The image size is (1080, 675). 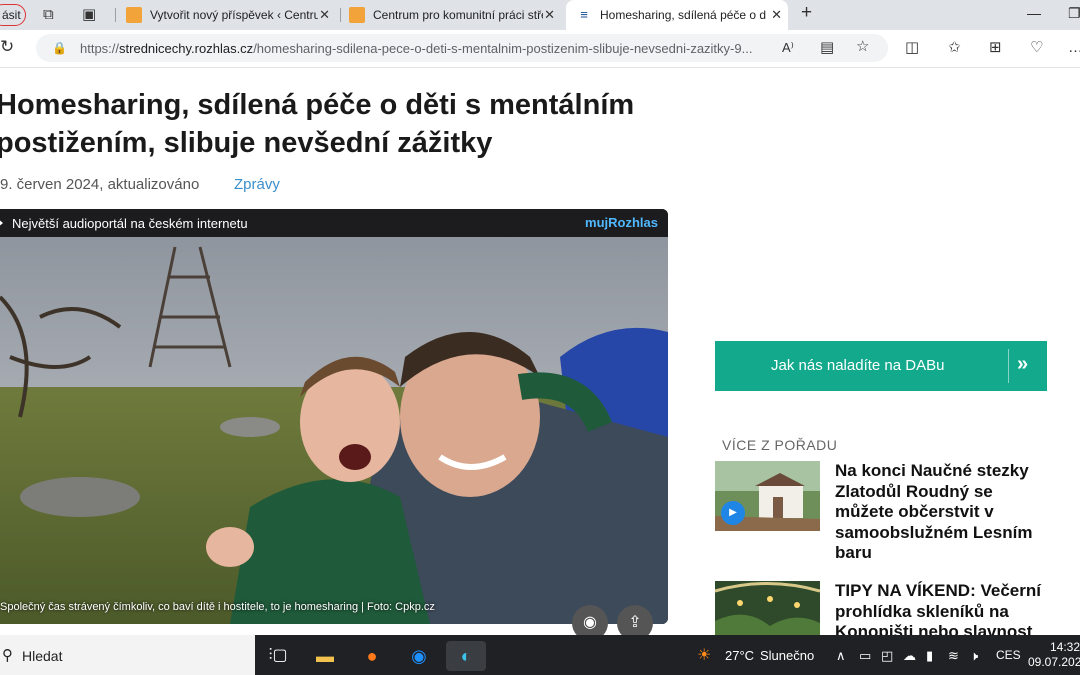 I want to click on url-scheme: https://, so click(x=100, y=48).